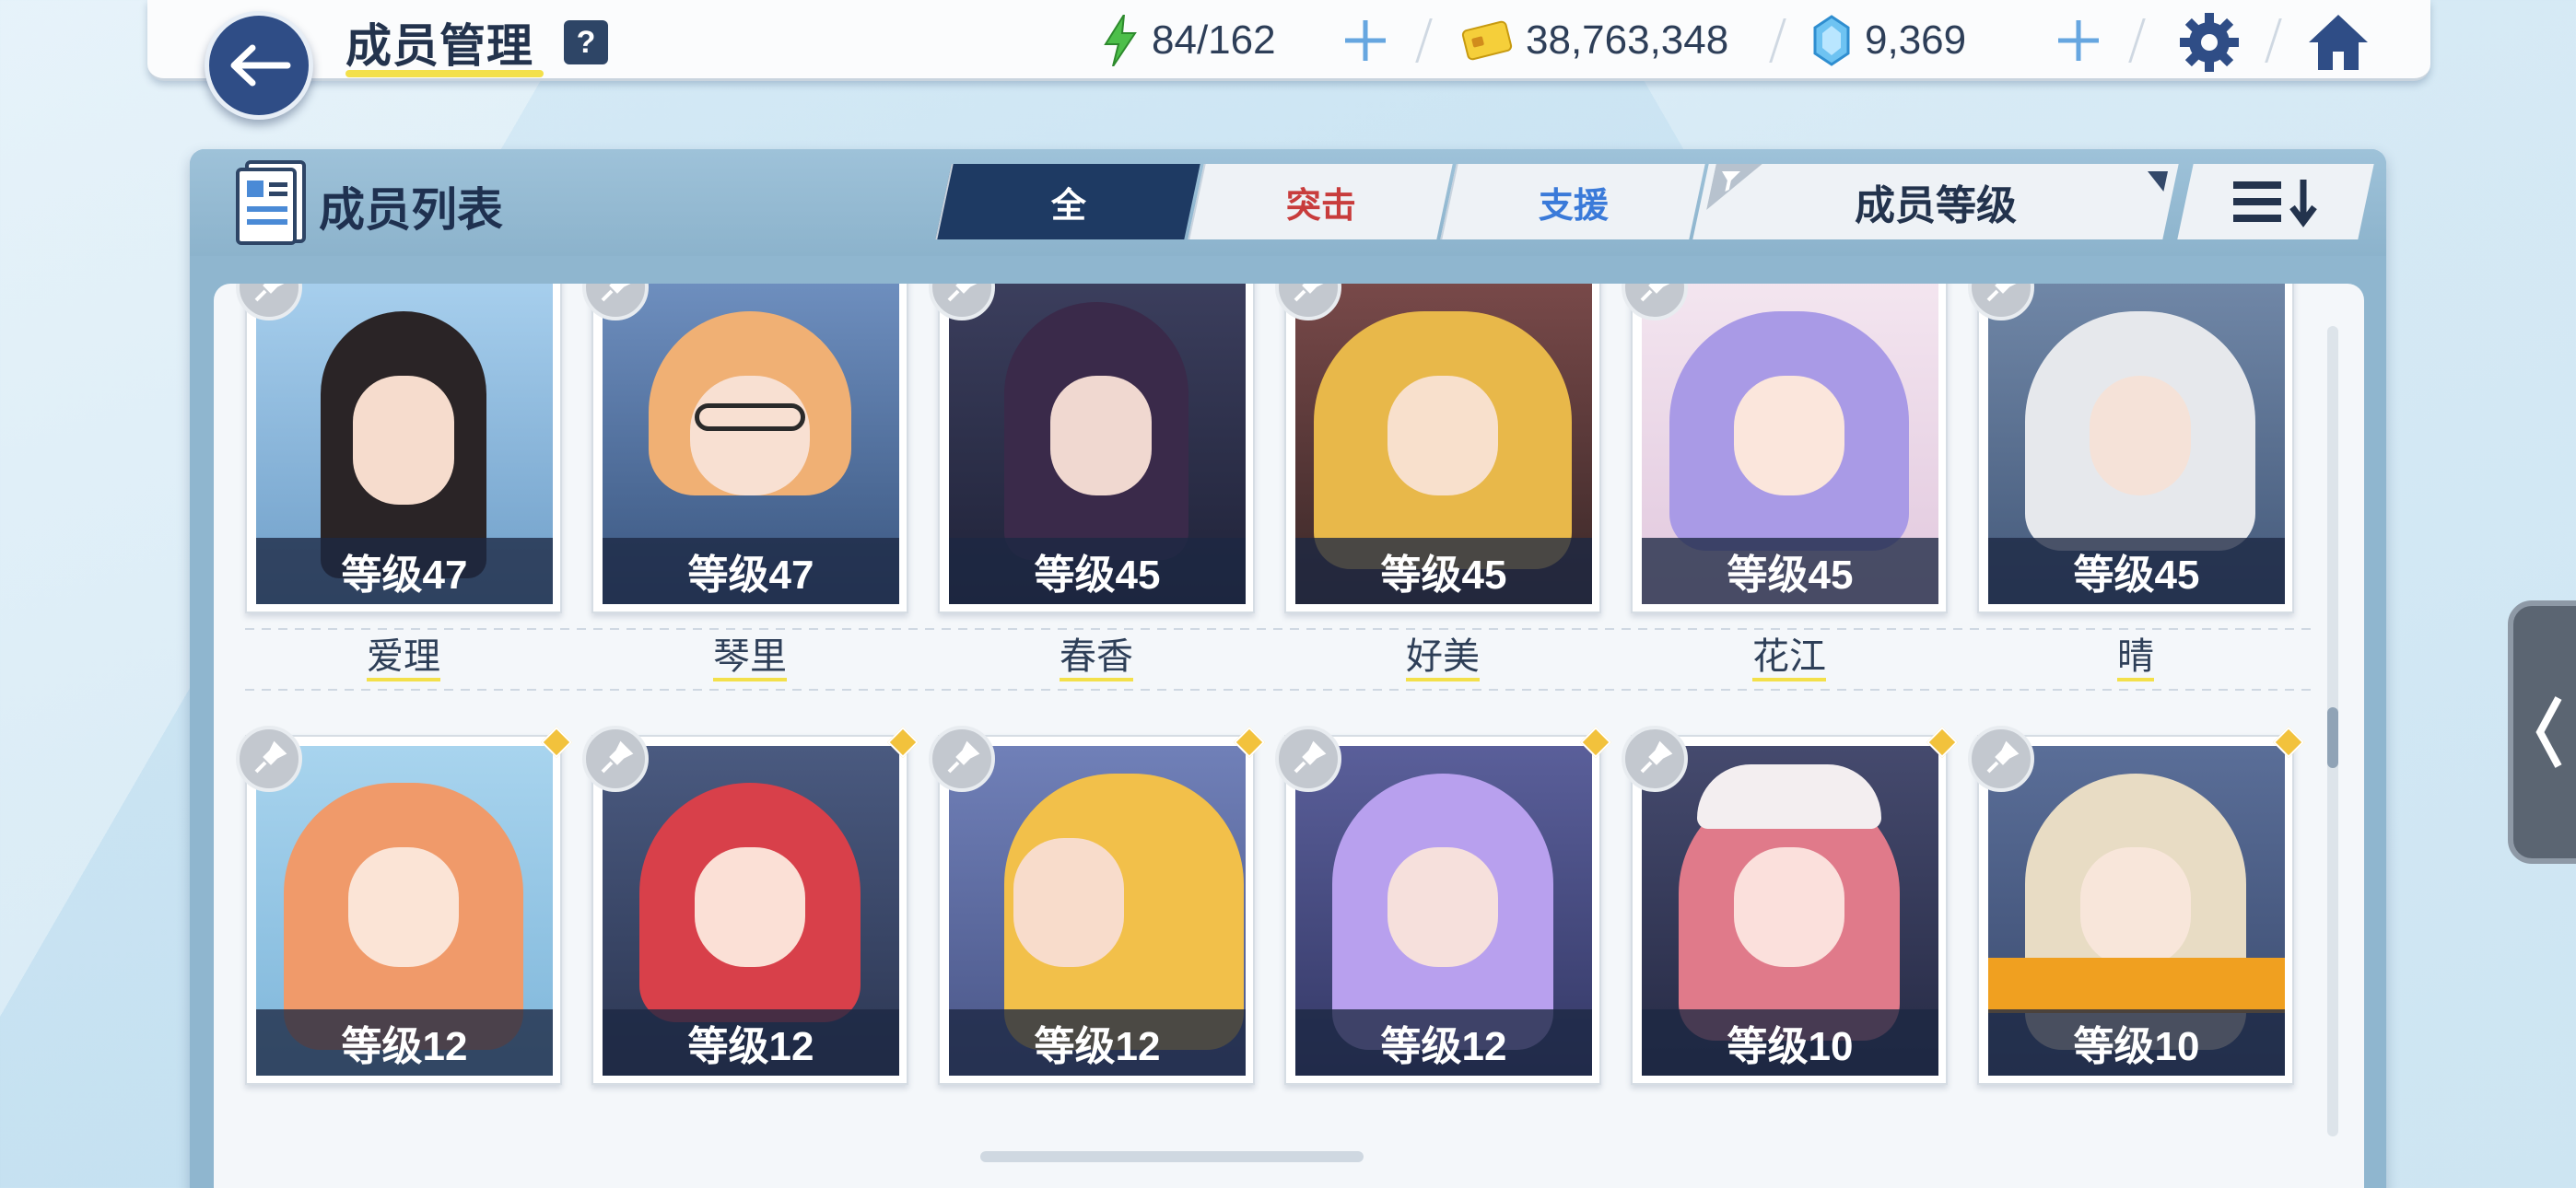 This screenshot has width=2576, height=1188. I want to click on sort-dropdown: 成员等级, so click(1935, 201).